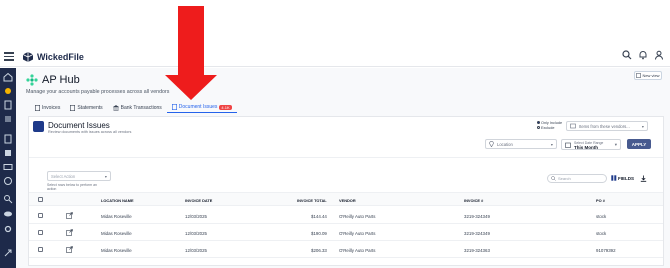 The image size is (670, 268). I want to click on tab-label: Statements, so click(90, 107).